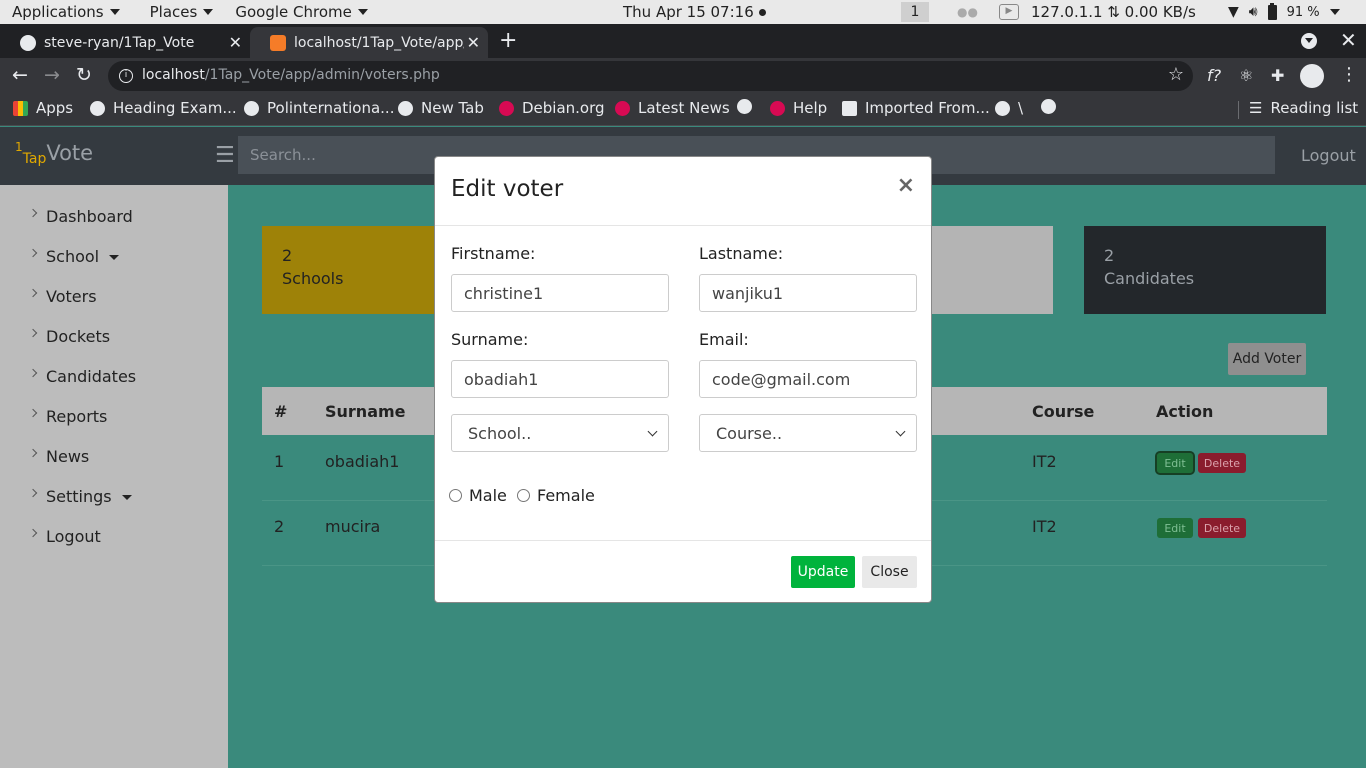 The image size is (1366, 768). Describe the element at coordinates (1284, 11) in the screenshot. I see `system-tray: ▼ 🔊︎ 91 %` at that location.